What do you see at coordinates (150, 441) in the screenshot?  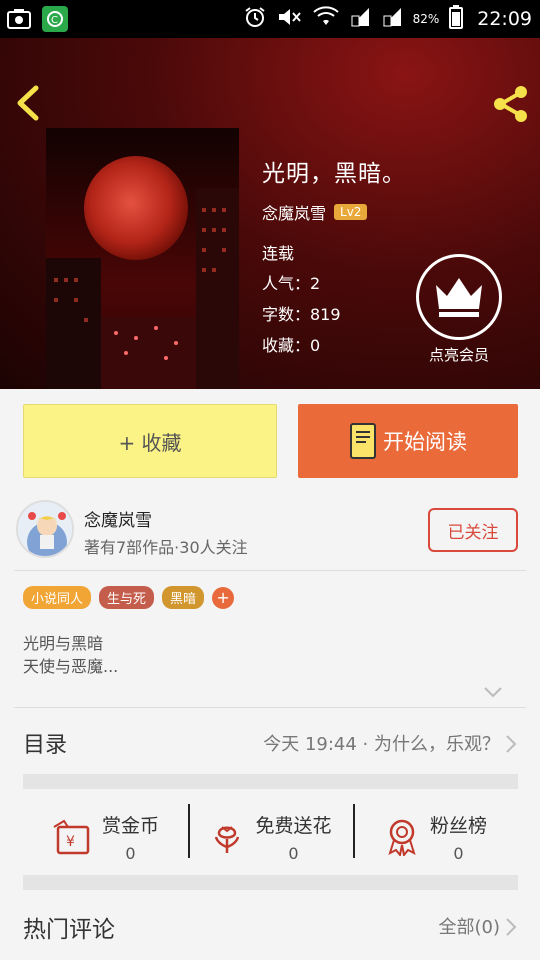 I see `favorite-button: + 收藏` at bounding box center [150, 441].